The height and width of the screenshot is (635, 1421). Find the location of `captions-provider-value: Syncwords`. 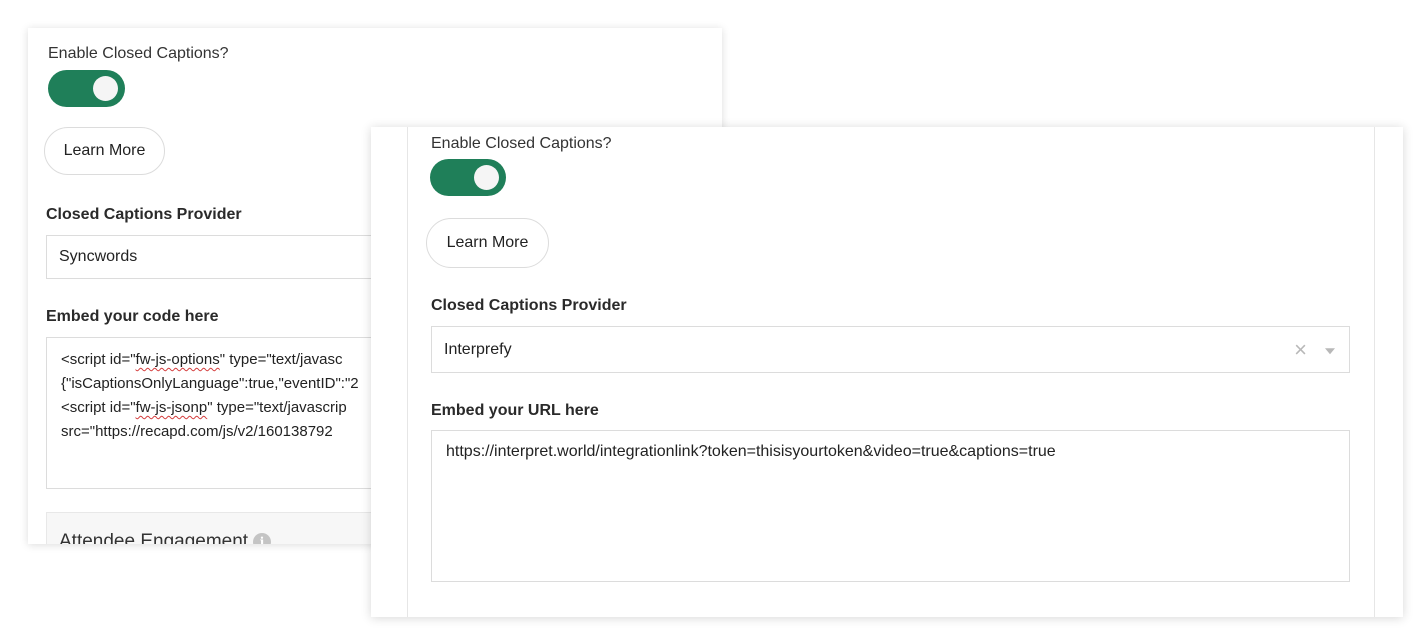

captions-provider-value: Syncwords is located at coordinates (98, 256).